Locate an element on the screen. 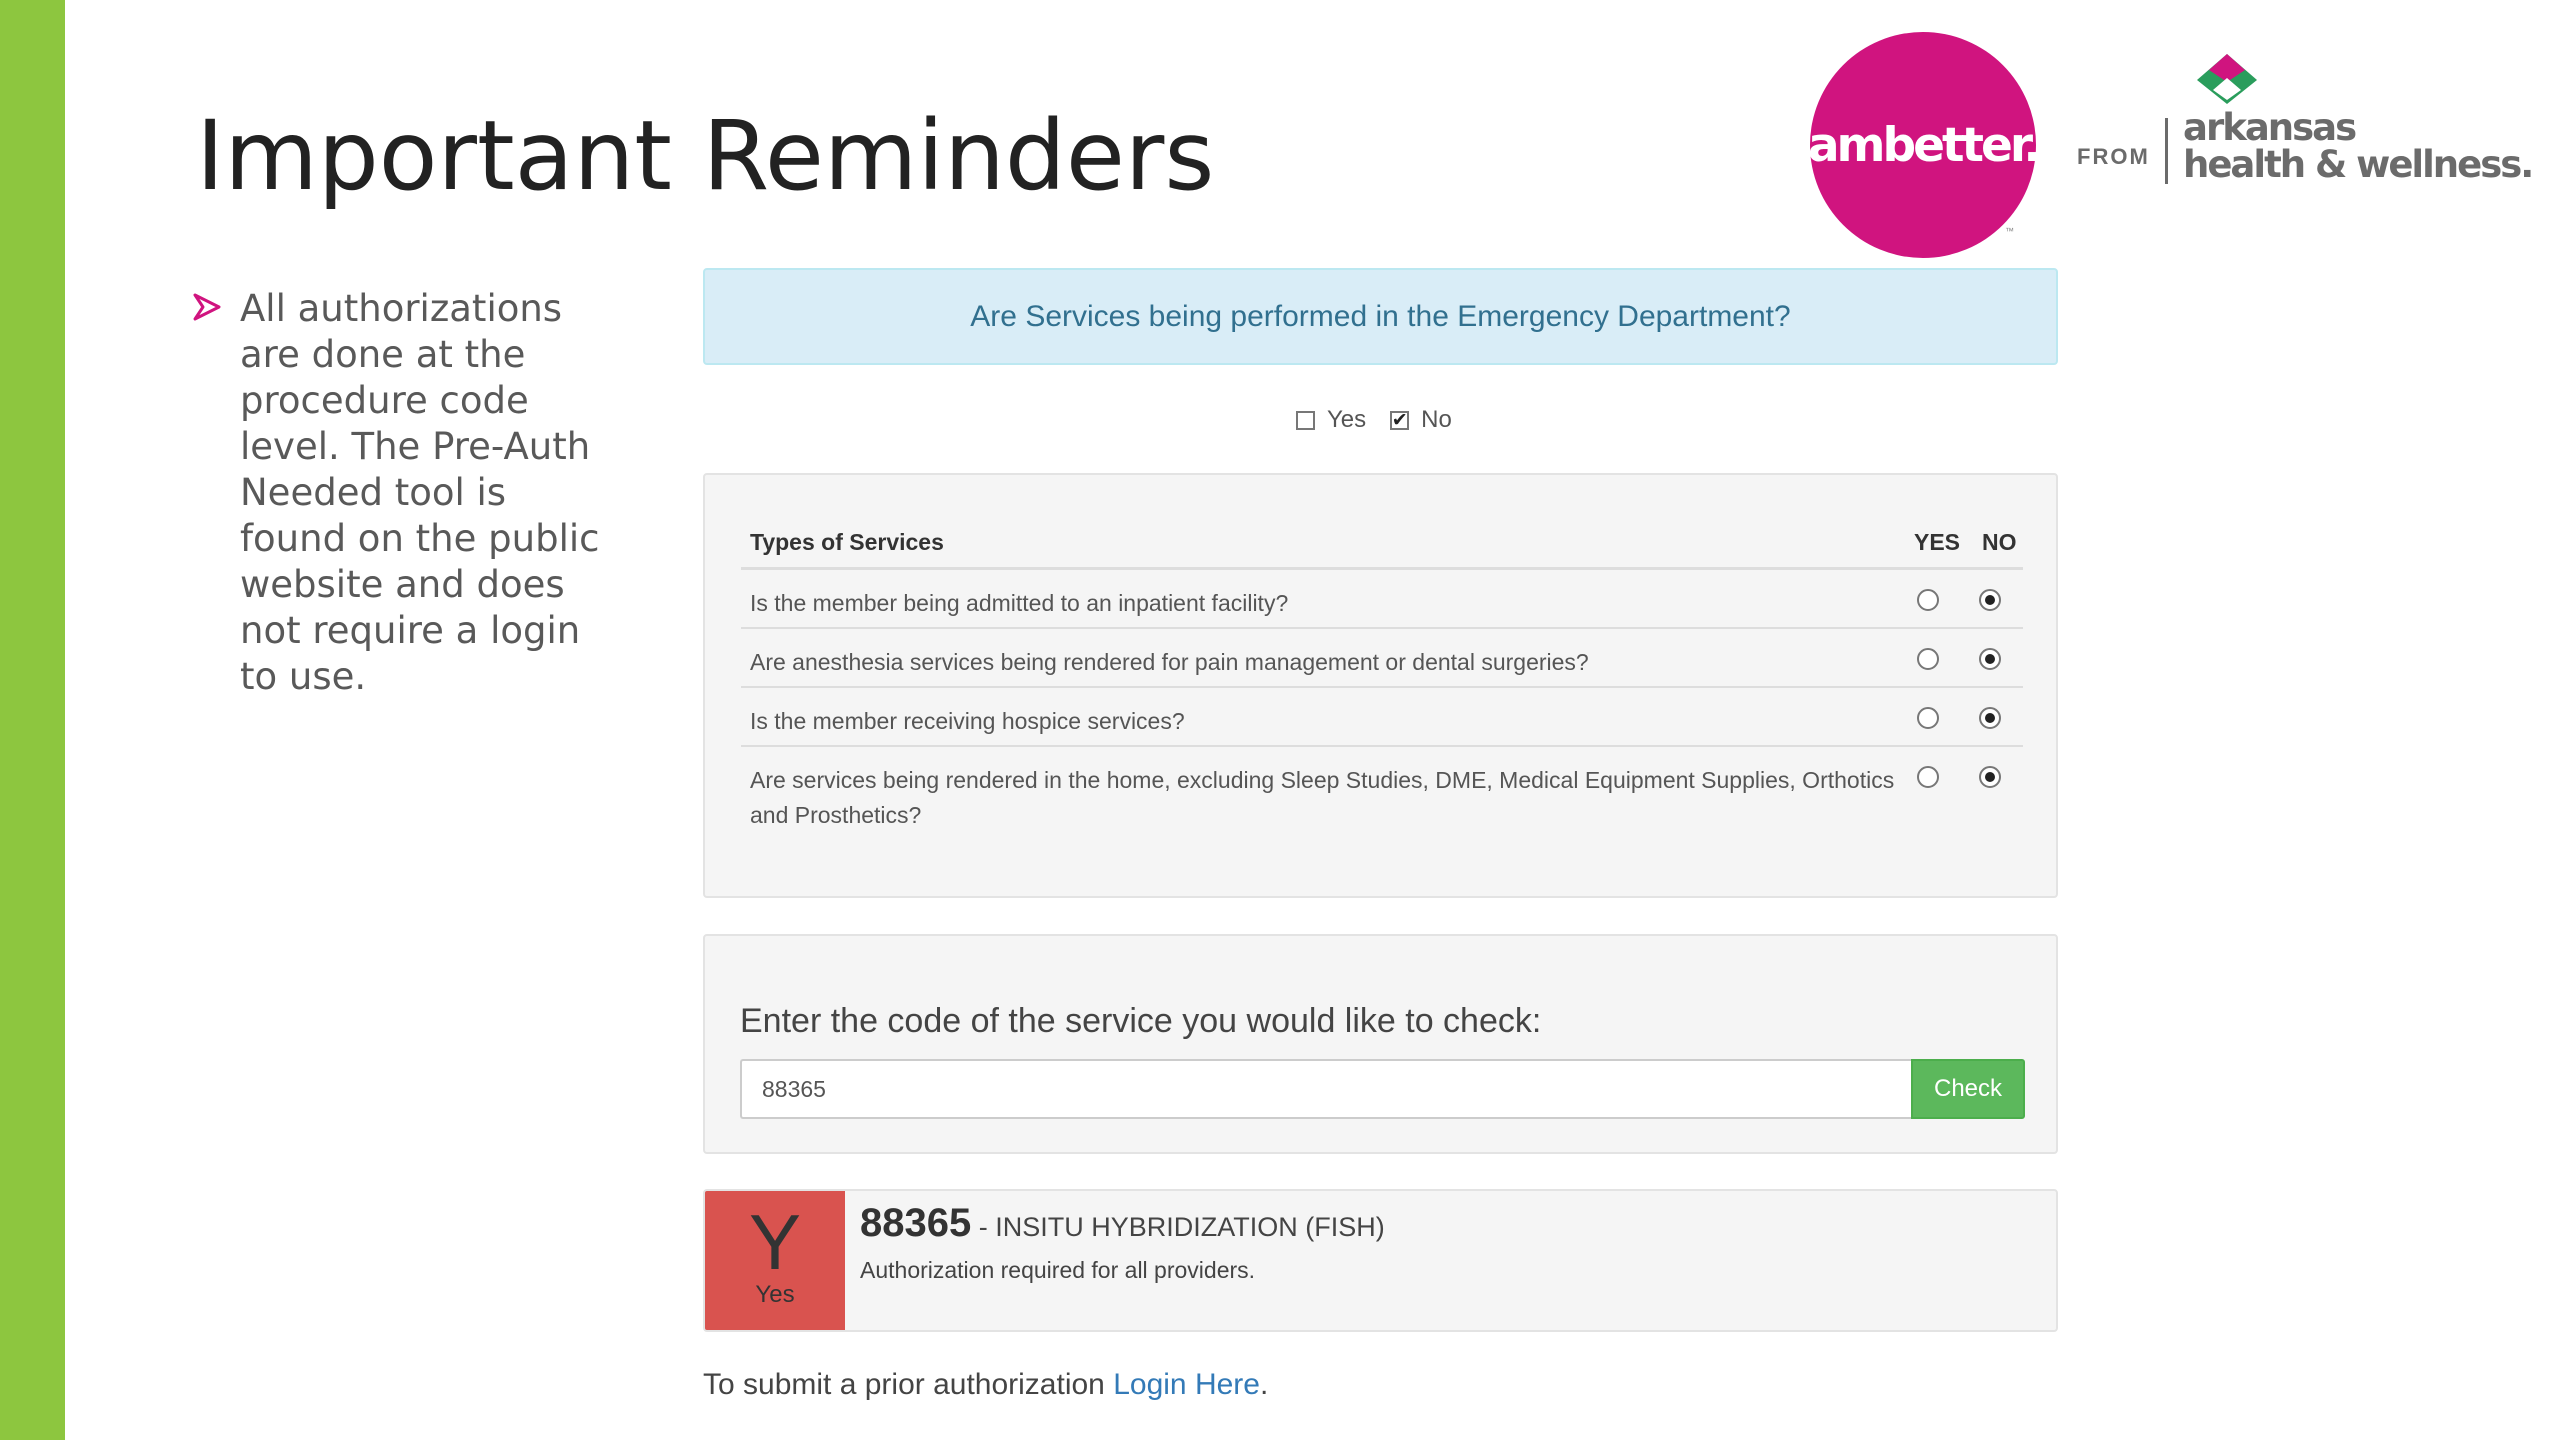 This screenshot has width=2560, height=1440. result-status-badge: Y Yes is located at coordinates (775, 1260).